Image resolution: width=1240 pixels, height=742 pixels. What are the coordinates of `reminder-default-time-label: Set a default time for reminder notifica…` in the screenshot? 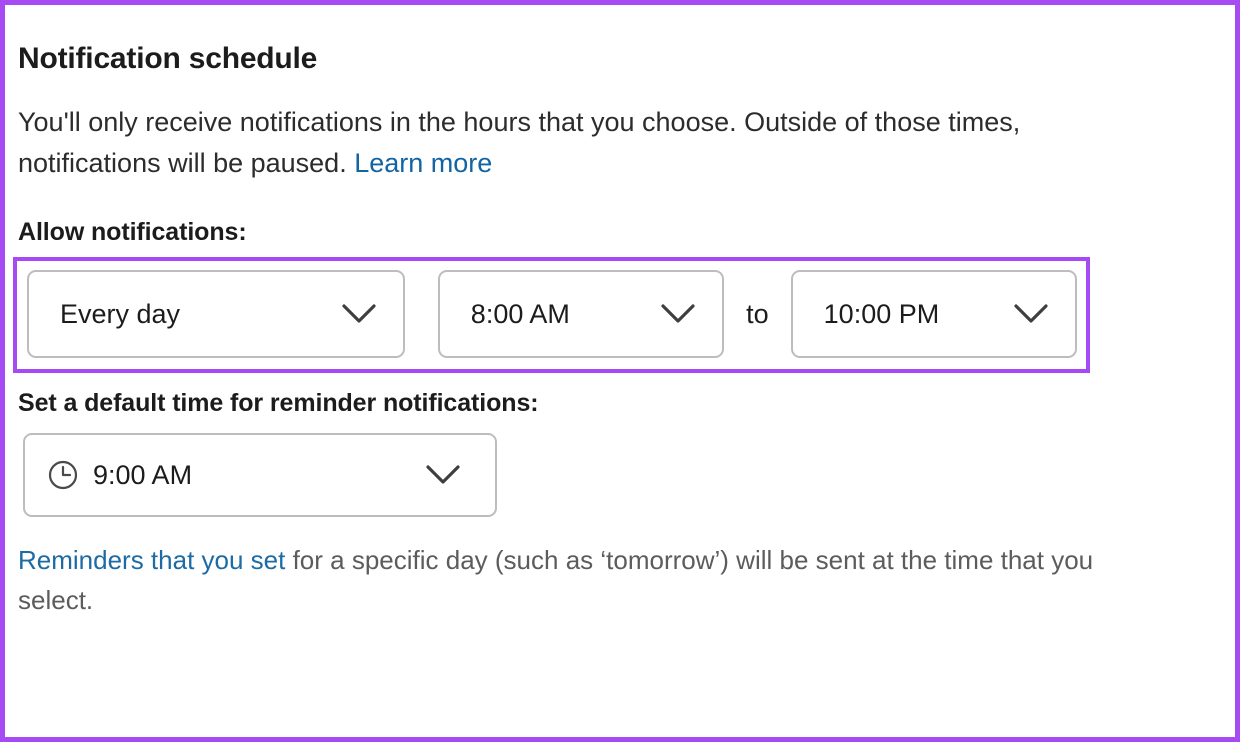 It's located at (278, 403).